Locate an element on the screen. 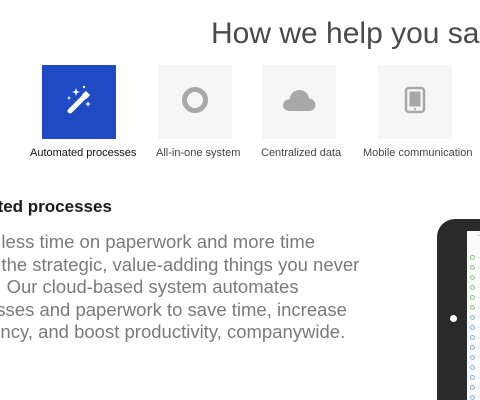 This screenshot has width=480, height=400. feature-tile-centralized-data is located at coordinates (299, 102).